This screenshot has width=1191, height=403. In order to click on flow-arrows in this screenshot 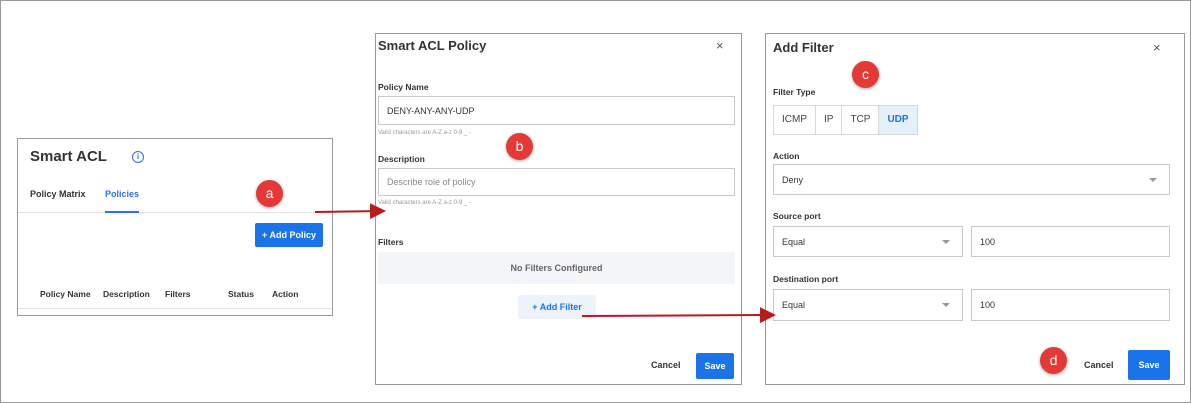, I will do `click(545, 263)`.